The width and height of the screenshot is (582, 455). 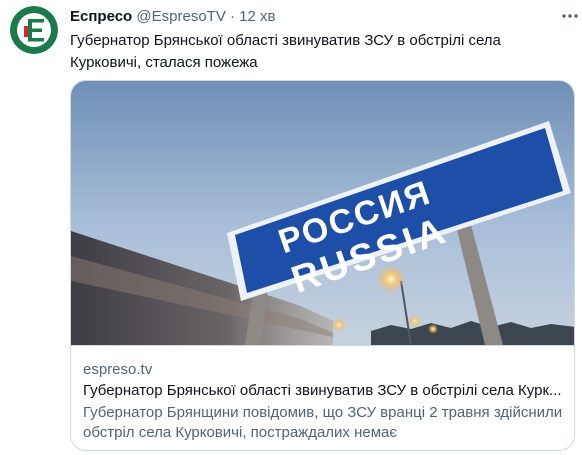 I want to click on author-avatar, so click(x=34, y=30).